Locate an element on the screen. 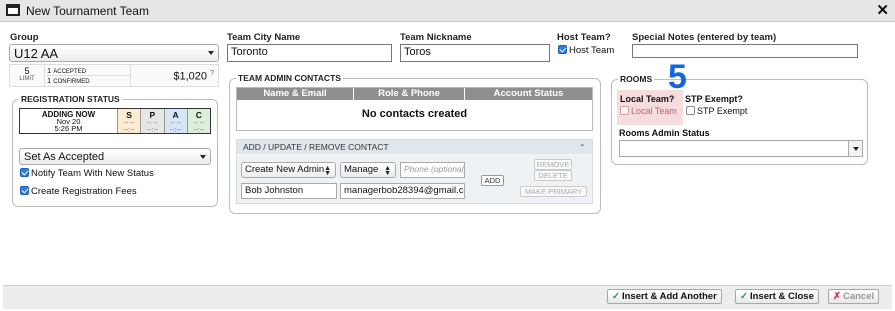  local-team-checkbox: Local Team is located at coordinates (648, 111).